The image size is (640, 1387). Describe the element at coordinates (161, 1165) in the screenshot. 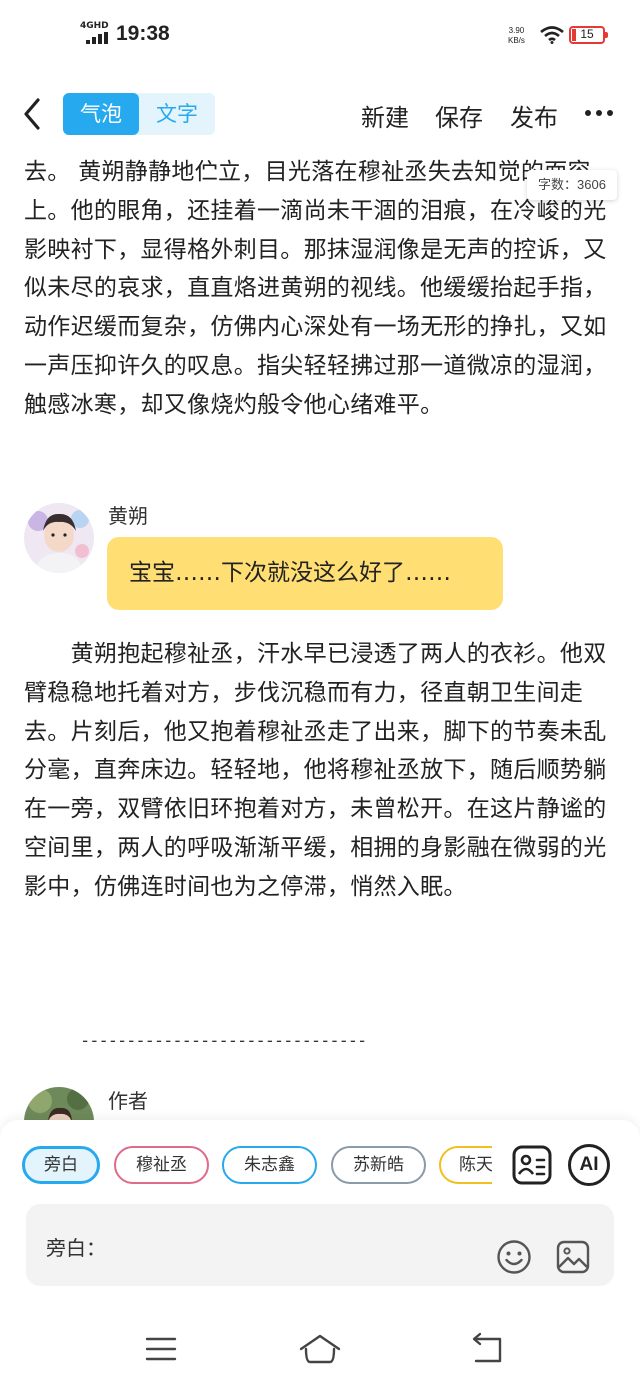

I see `role-chip: 穆祉丞` at that location.